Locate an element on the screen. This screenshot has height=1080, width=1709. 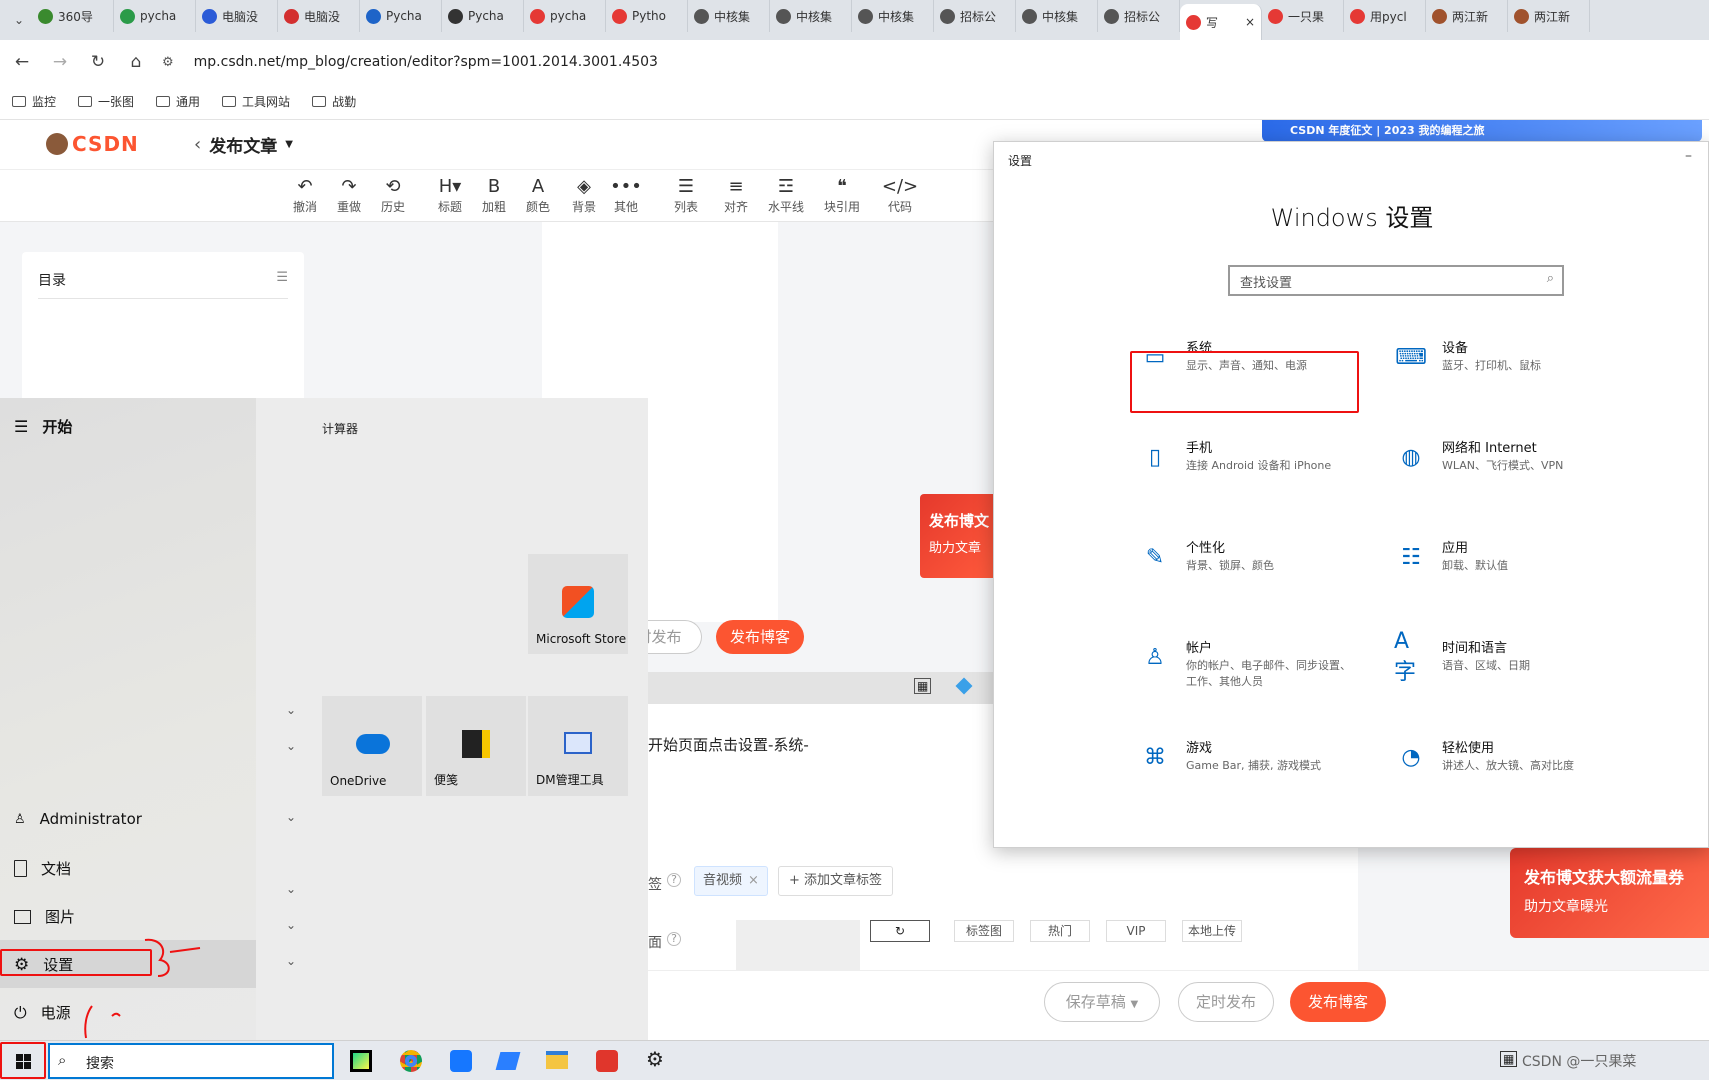
toolbar-button: H▾ 标题 is located at coordinates (450, 195).